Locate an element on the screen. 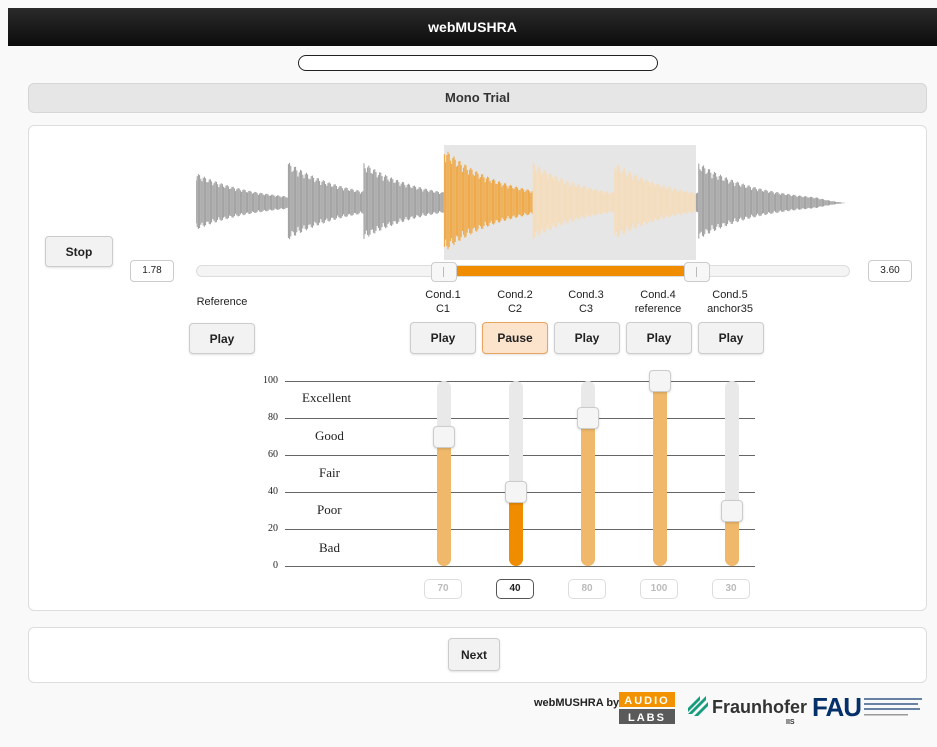 The height and width of the screenshot is (747, 937). condition-4-slider-fill is located at coordinates (660, 473).